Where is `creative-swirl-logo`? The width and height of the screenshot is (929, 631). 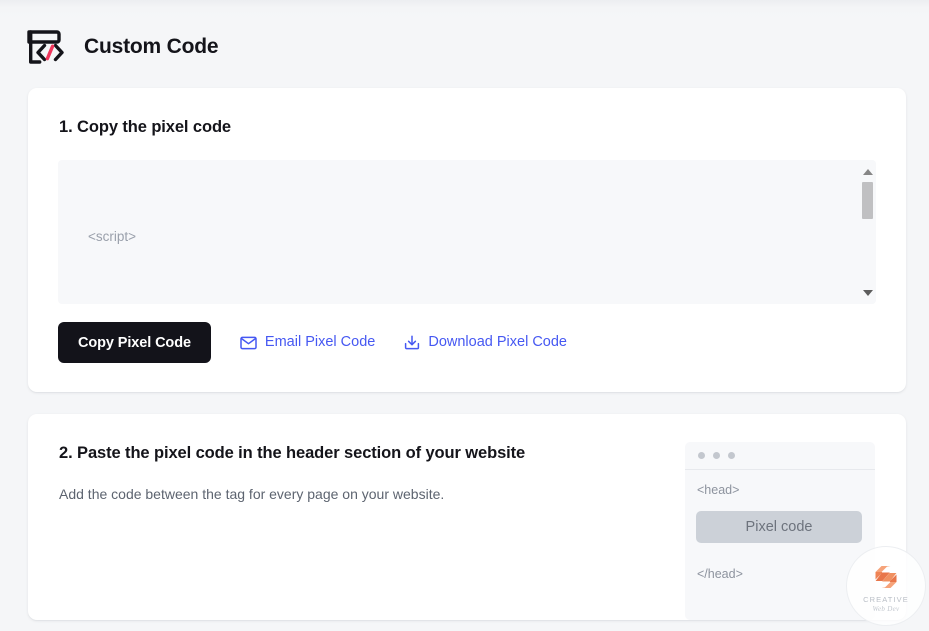
creative-swirl-logo is located at coordinates (886, 576).